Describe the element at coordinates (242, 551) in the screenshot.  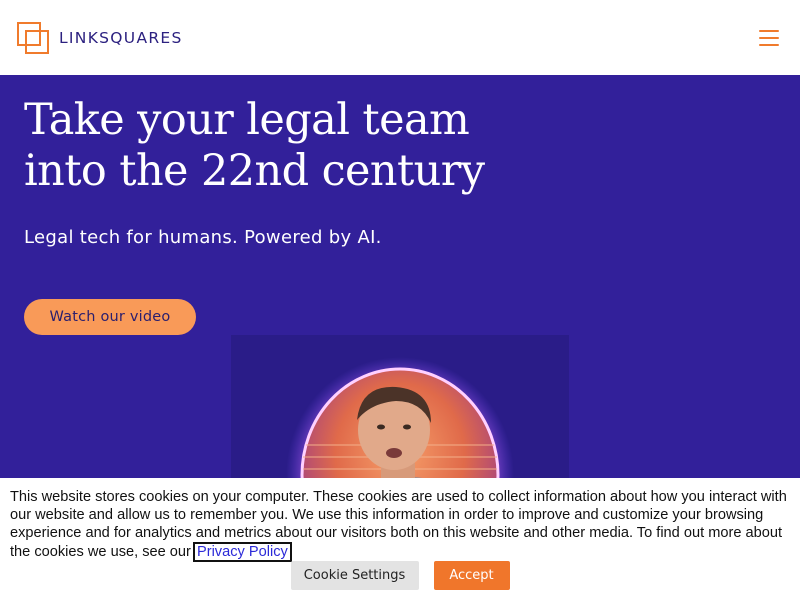
I see `privacy-policy-link: Privacy Policy` at that location.